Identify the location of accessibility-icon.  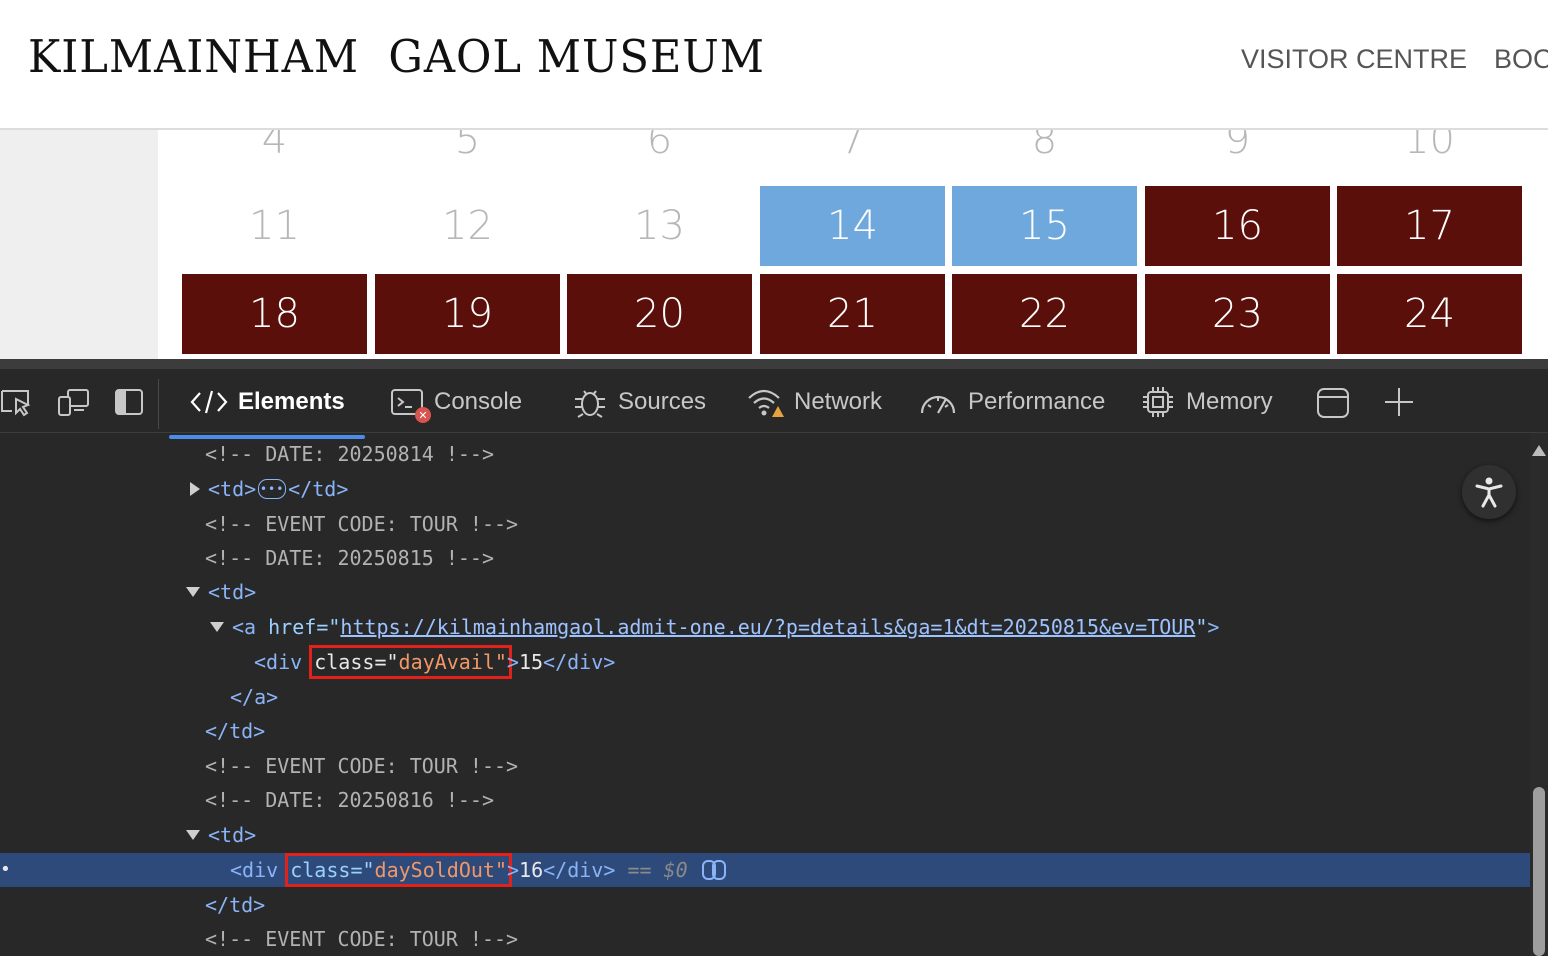
(1489, 492).